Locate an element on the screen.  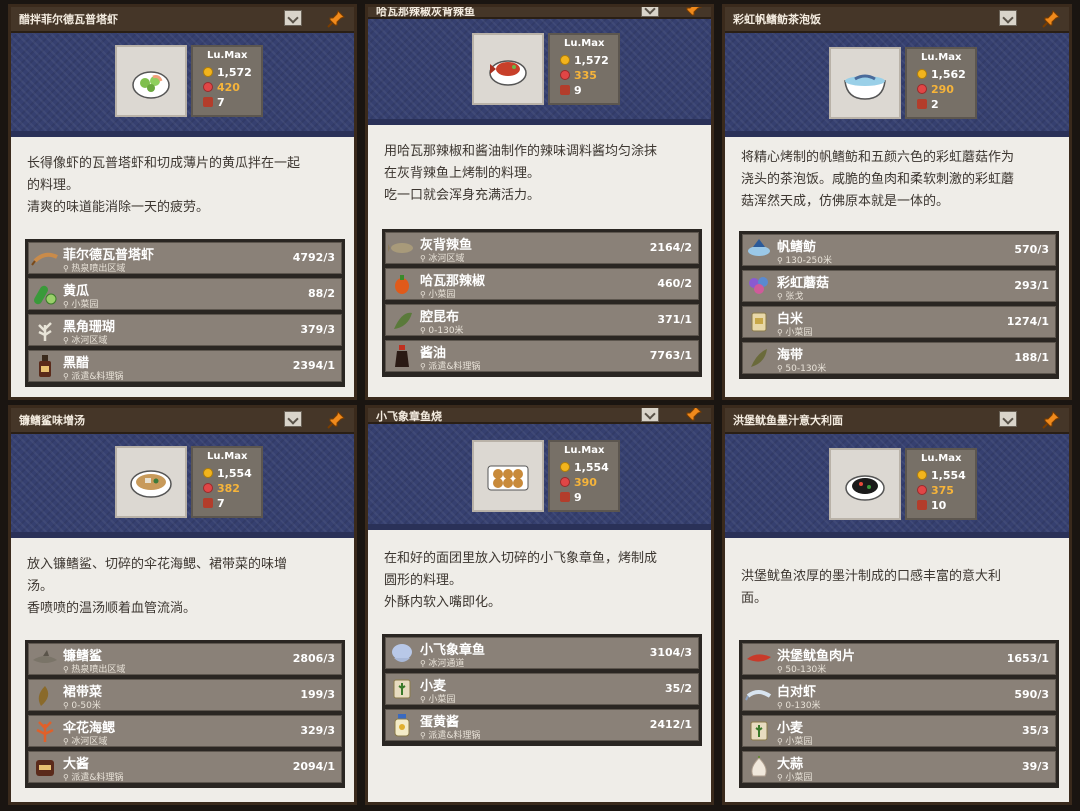
ingredient-row: 镰鳍鲨 热泉喷出区域 2806/3 is located at coordinates (185, 659).